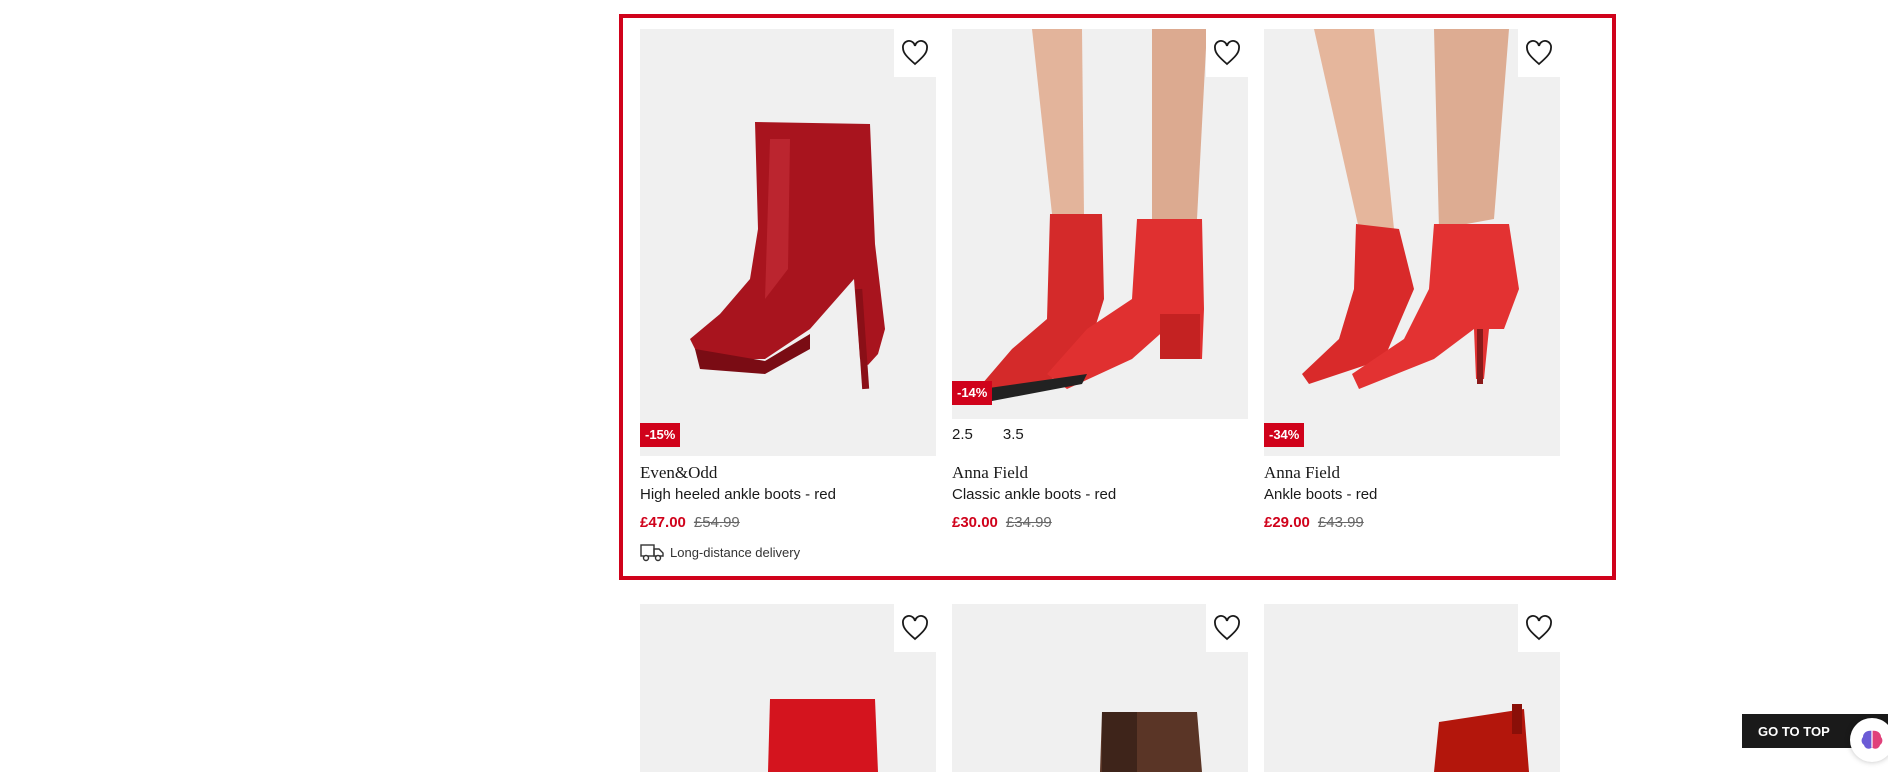 Image resolution: width=1888 pixels, height=772 pixels. What do you see at coordinates (660, 435) in the screenshot?
I see `discount-badge: -15%` at bounding box center [660, 435].